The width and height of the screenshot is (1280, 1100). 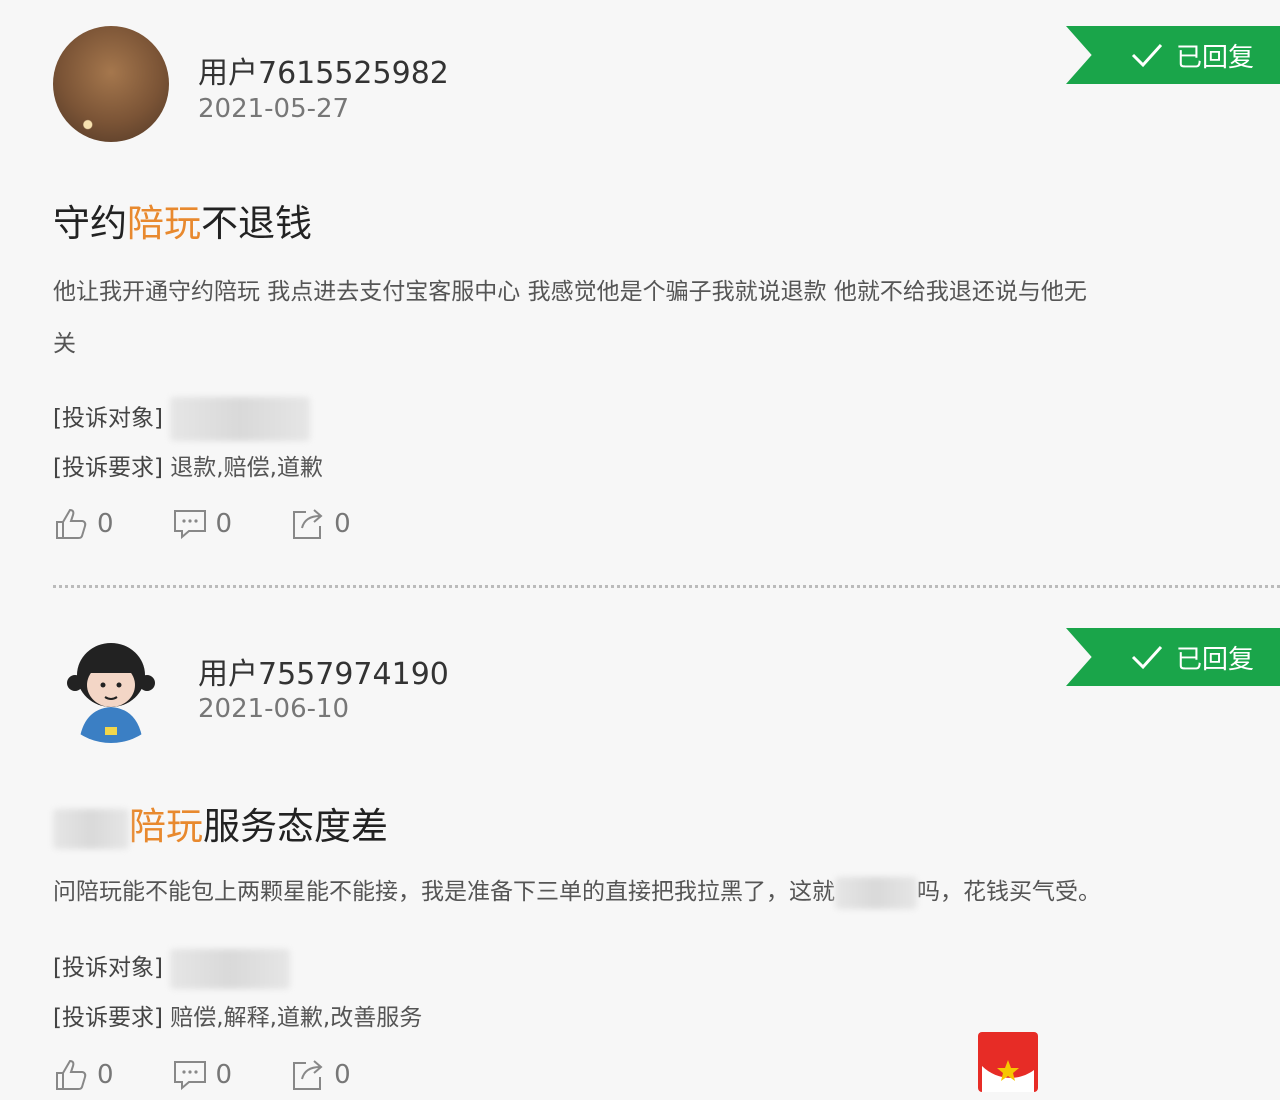 What do you see at coordinates (323, 70) in the screenshot?
I see `username: 用户7615525982` at bounding box center [323, 70].